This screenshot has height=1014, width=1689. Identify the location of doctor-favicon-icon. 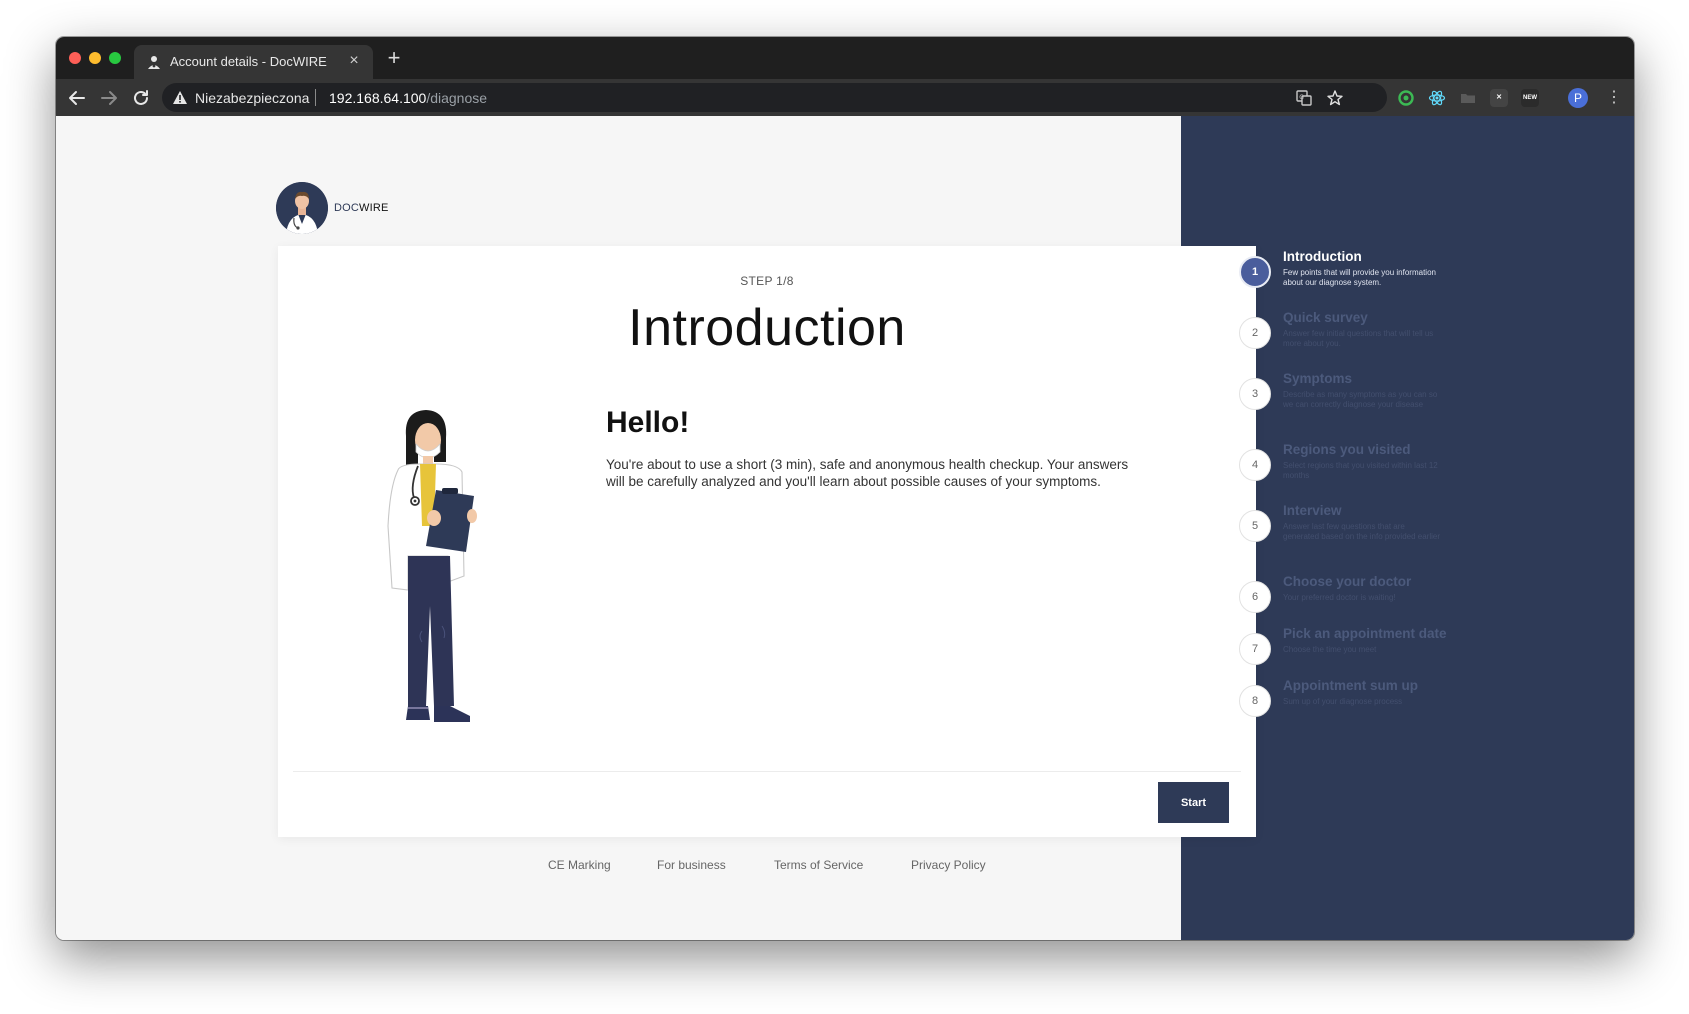
(154, 62).